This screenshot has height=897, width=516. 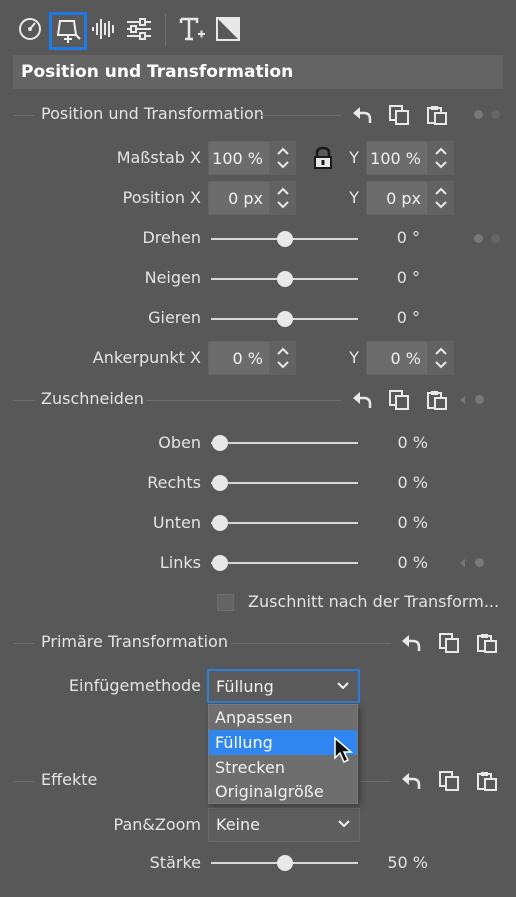 I want to click on scale-y-label: Y, so click(x=354, y=157).